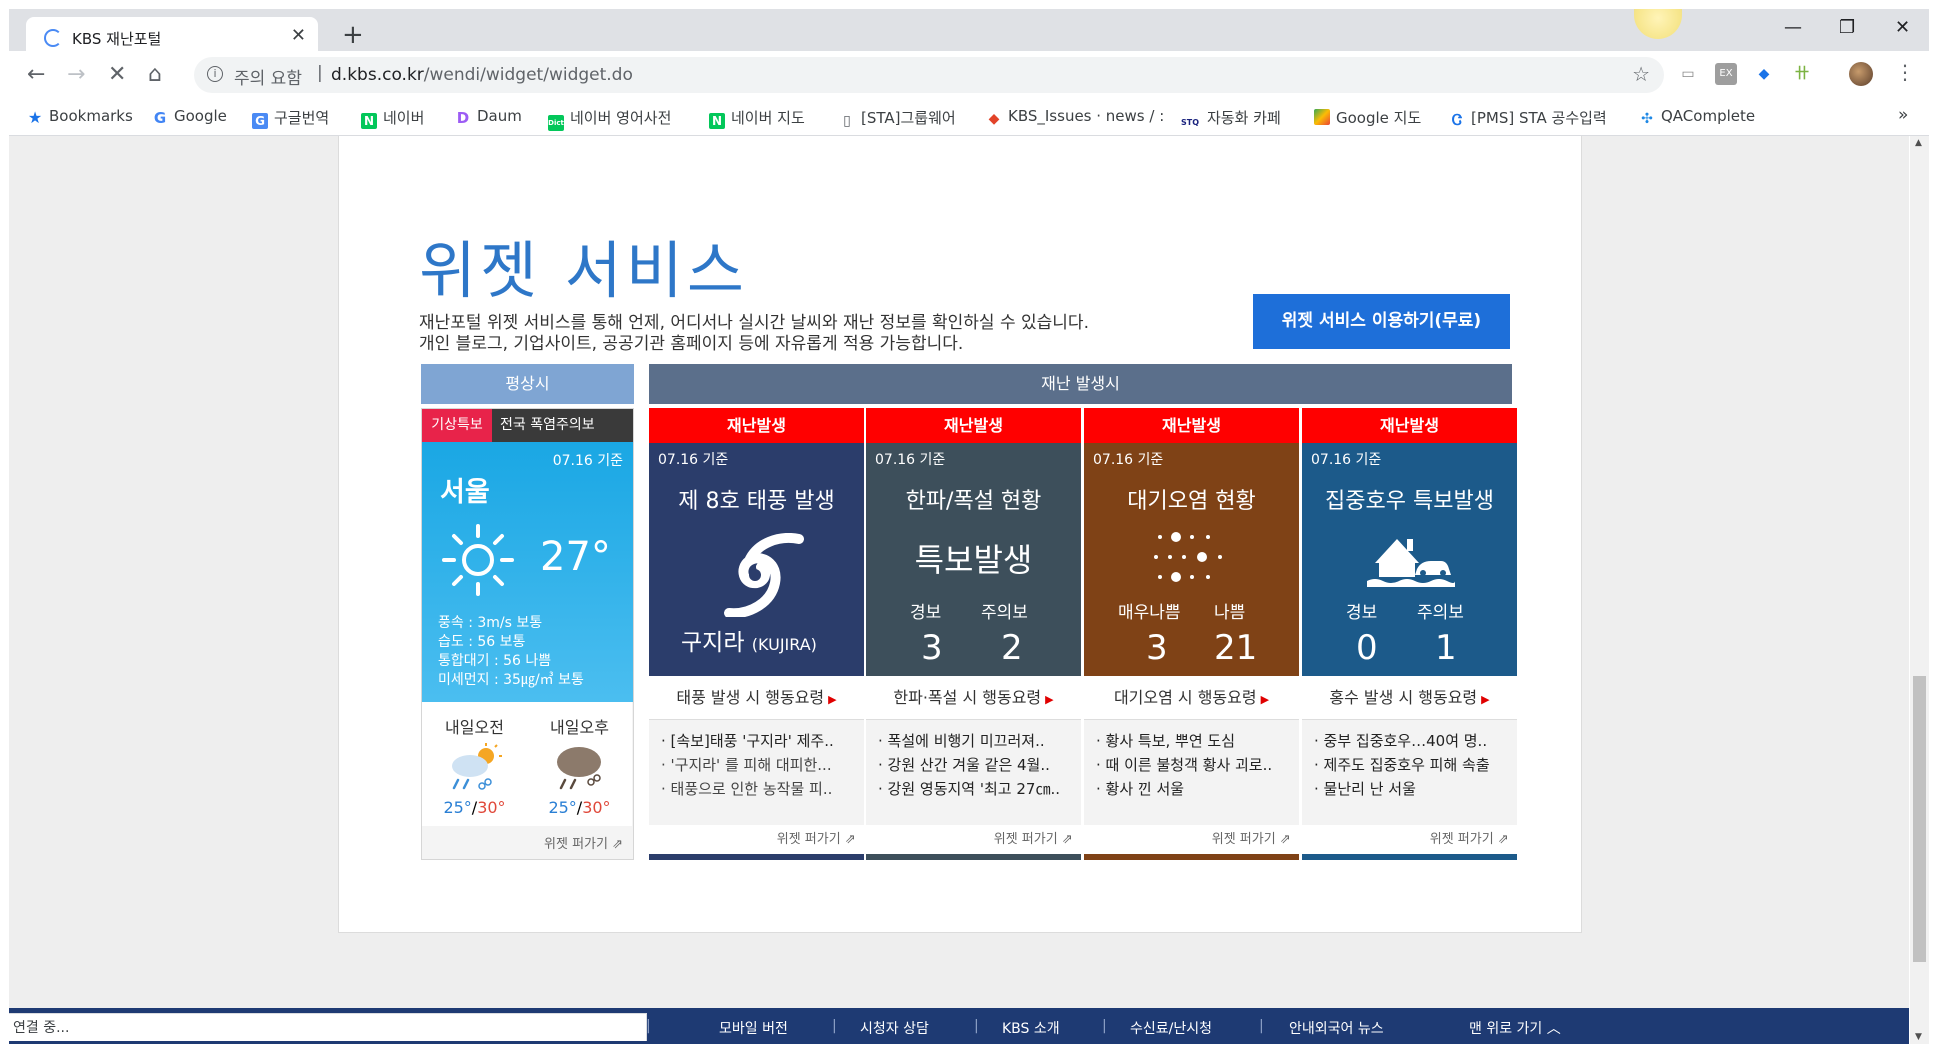  Describe the element at coordinates (1802, 74) in the screenshot. I see `extension-ladder-icon: 卄` at that location.